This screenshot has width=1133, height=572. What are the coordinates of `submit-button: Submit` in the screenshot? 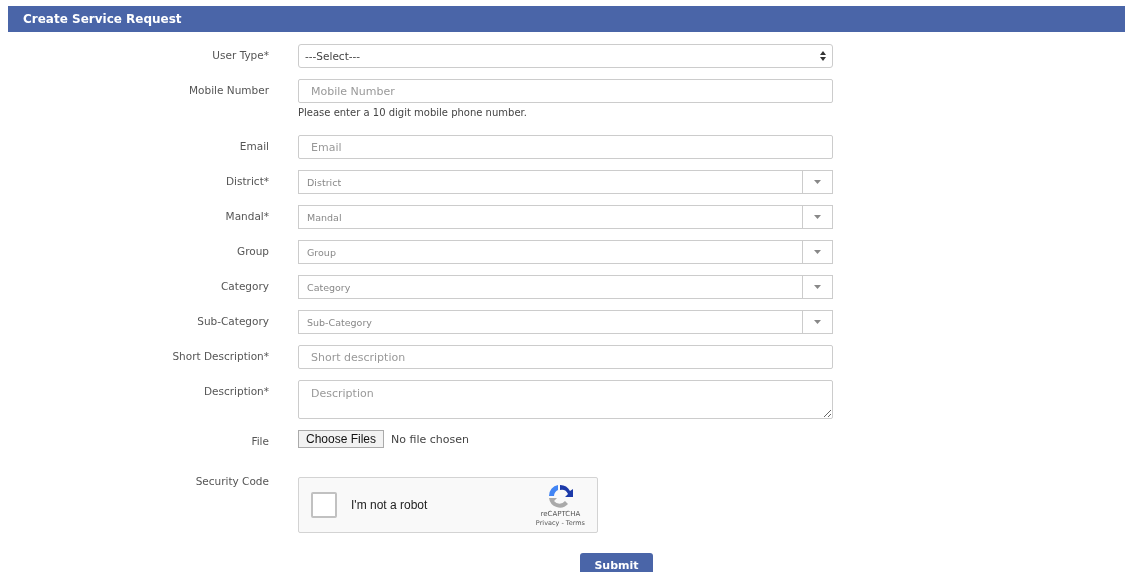 It's located at (616, 562).